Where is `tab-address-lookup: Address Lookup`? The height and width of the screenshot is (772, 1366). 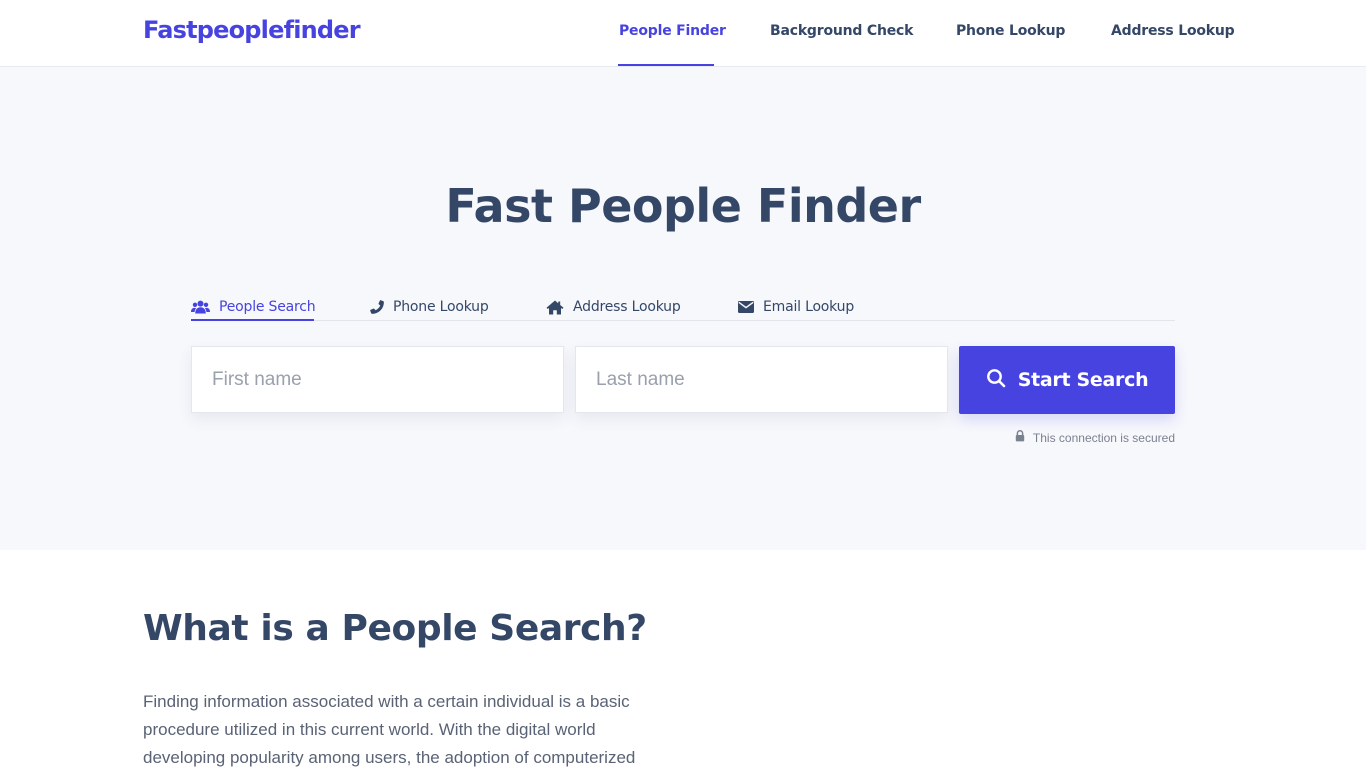 tab-address-lookup: Address Lookup is located at coordinates (613, 307).